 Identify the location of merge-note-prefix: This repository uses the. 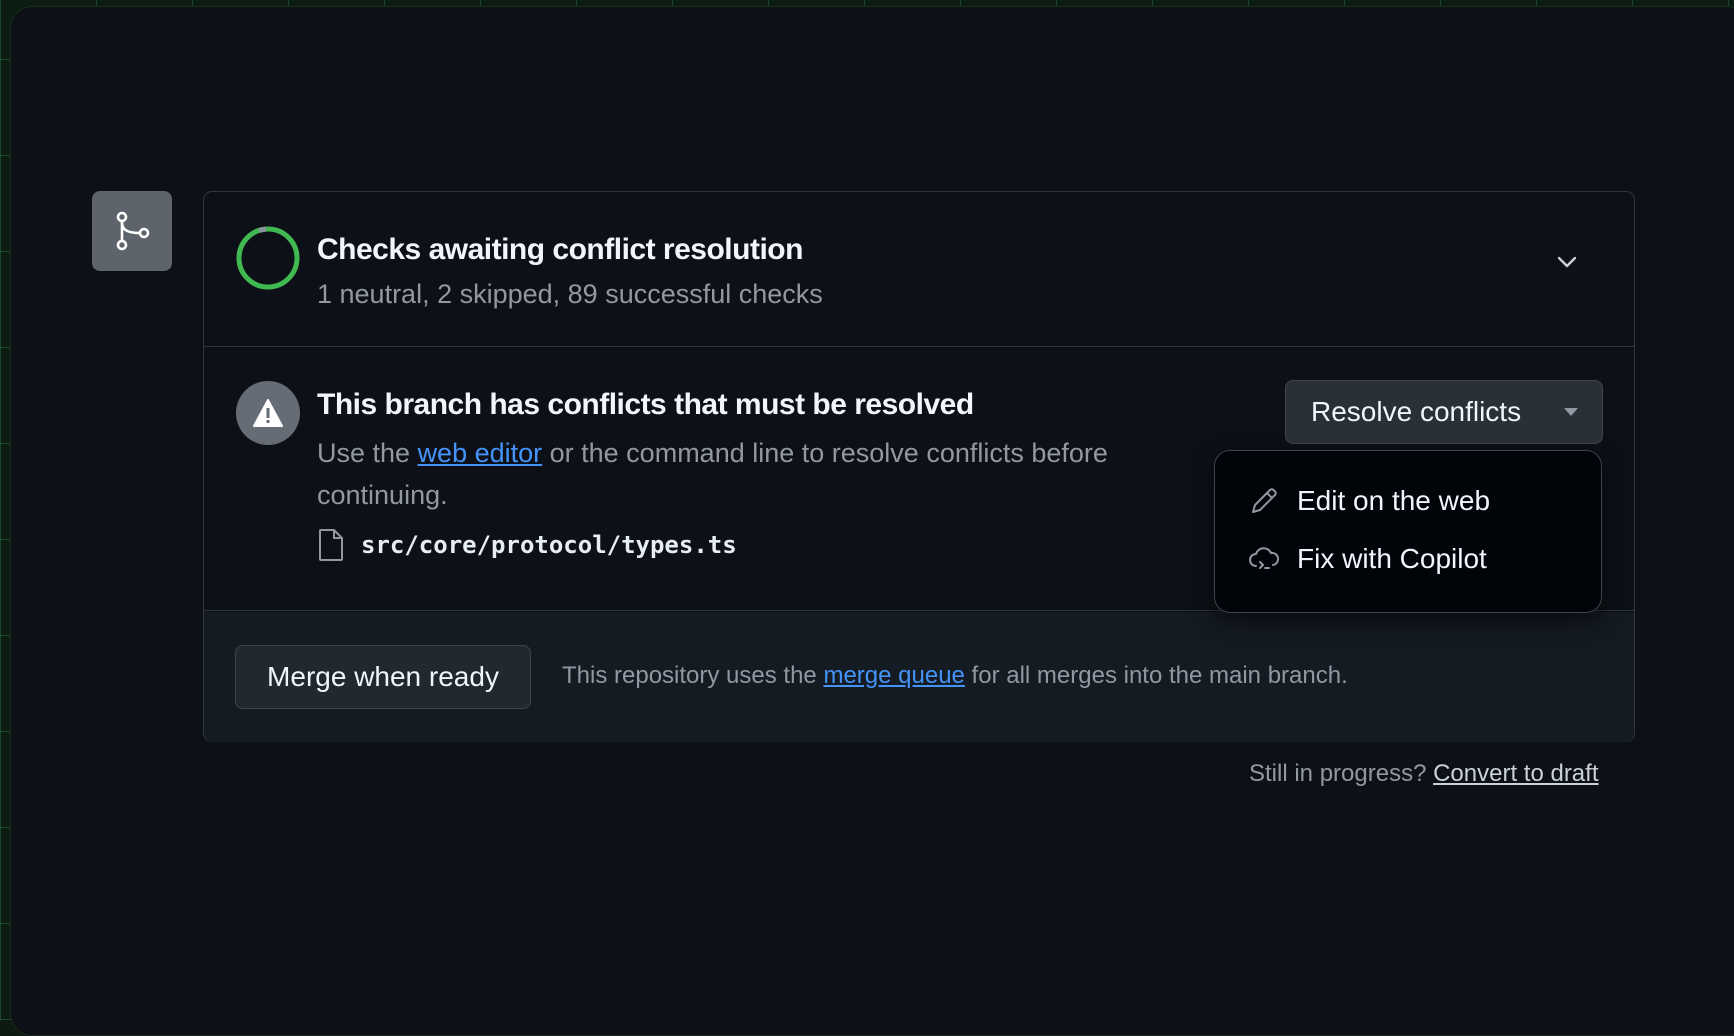
(693, 675).